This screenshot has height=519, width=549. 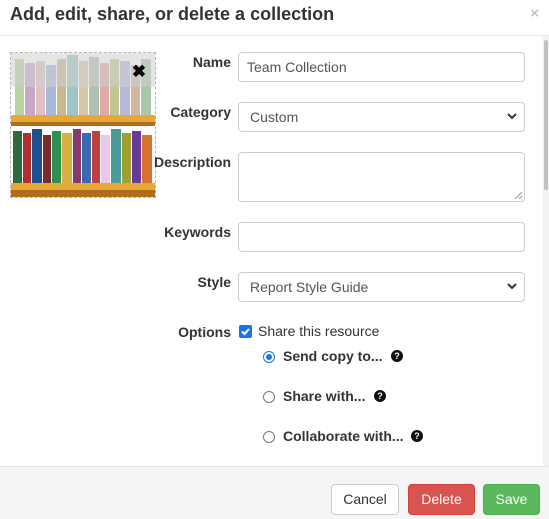 What do you see at coordinates (200, 112) in the screenshot?
I see `category-label: Category` at bounding box center [200, 112].